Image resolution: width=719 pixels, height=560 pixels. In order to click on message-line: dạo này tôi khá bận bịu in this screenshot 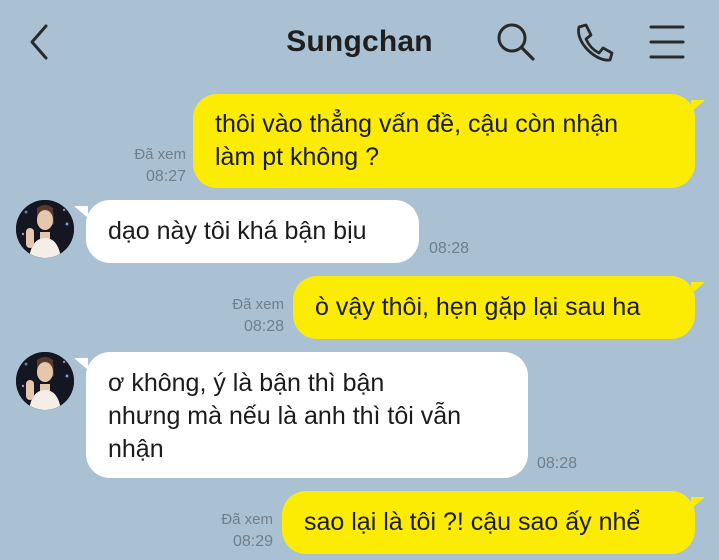, I will do `click(237, 231)`.